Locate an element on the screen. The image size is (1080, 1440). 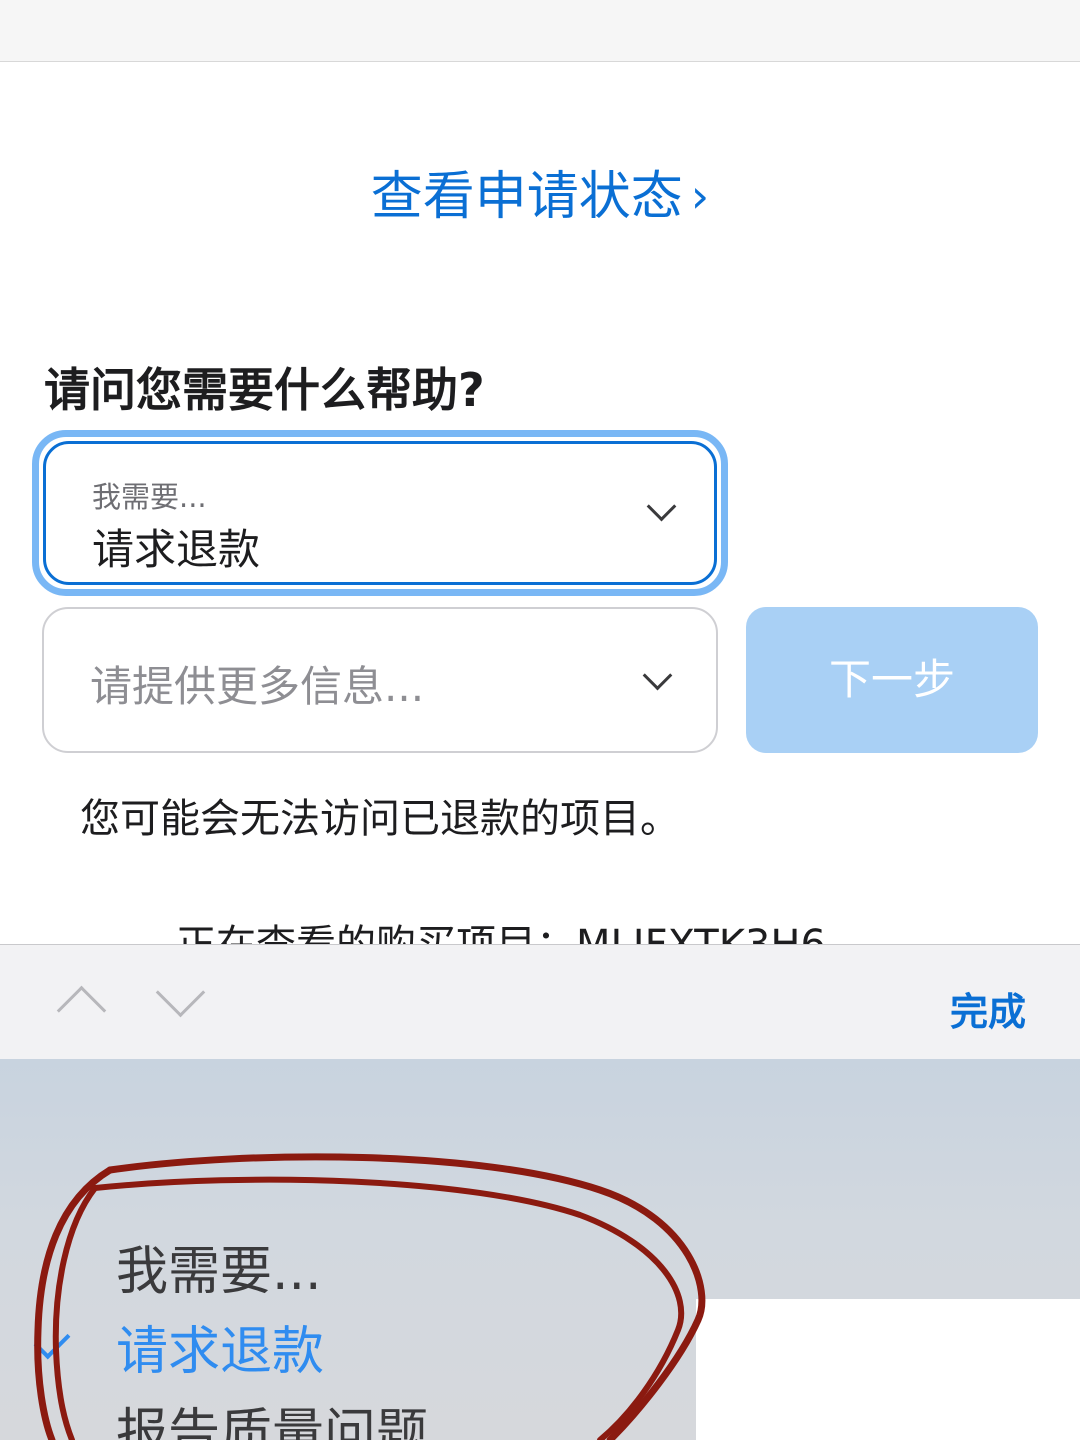
help-question-heading: 请问您需要什么帮助? is located at coordinates (264, 390).